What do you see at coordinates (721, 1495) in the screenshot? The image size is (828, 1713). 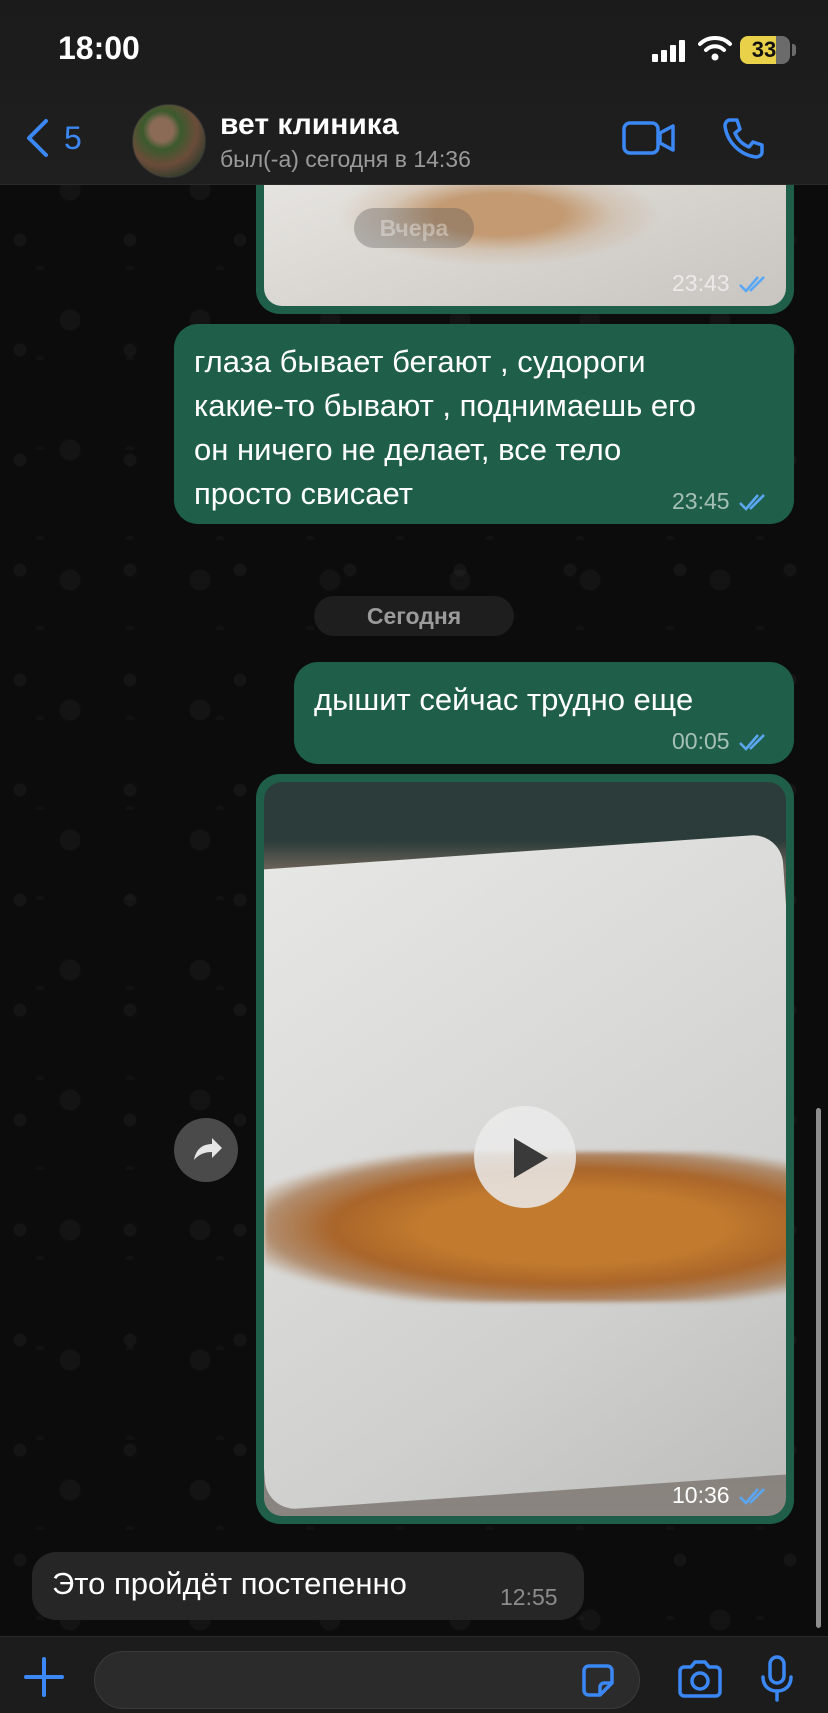 I see `message-time: 10:36` at bounding box center [721, 1495].